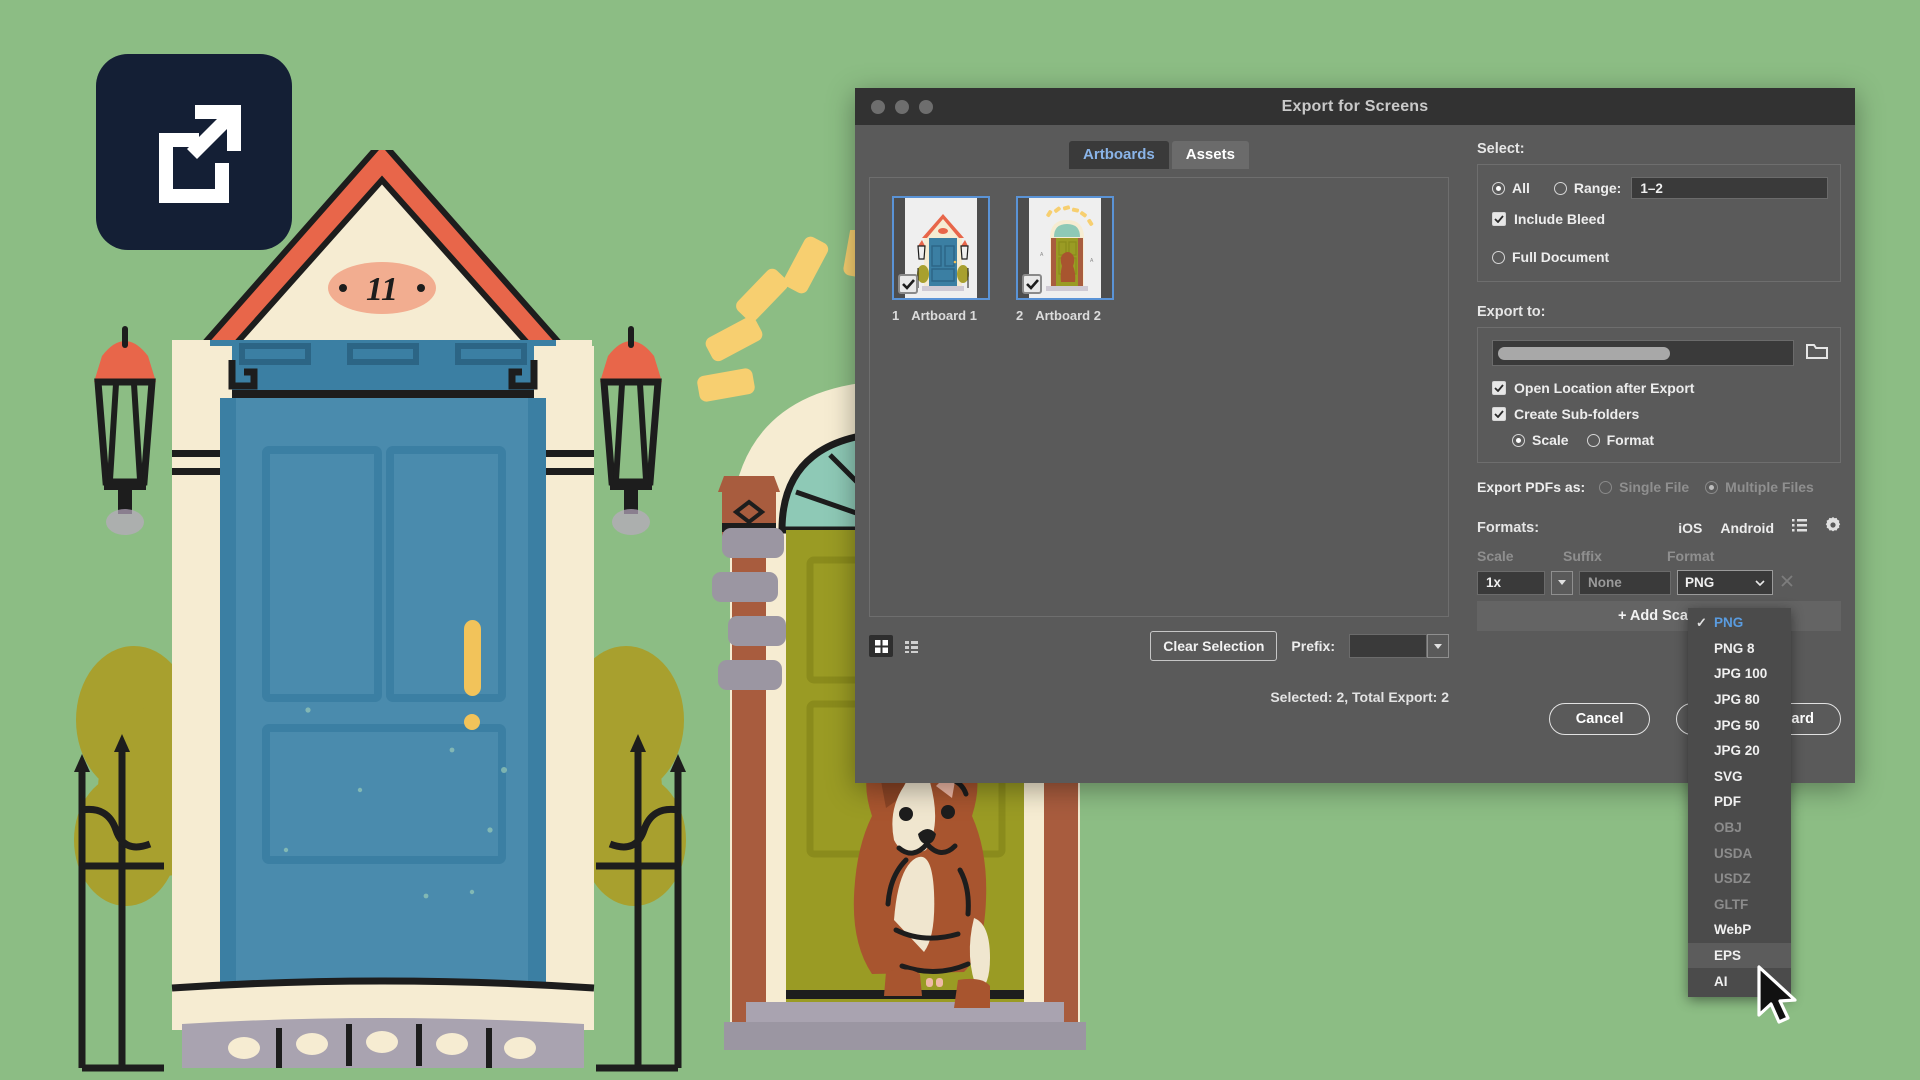 The height and width of the screenshot is (1080, 1920). I want to click on list-view-icon, so click(911, 646).